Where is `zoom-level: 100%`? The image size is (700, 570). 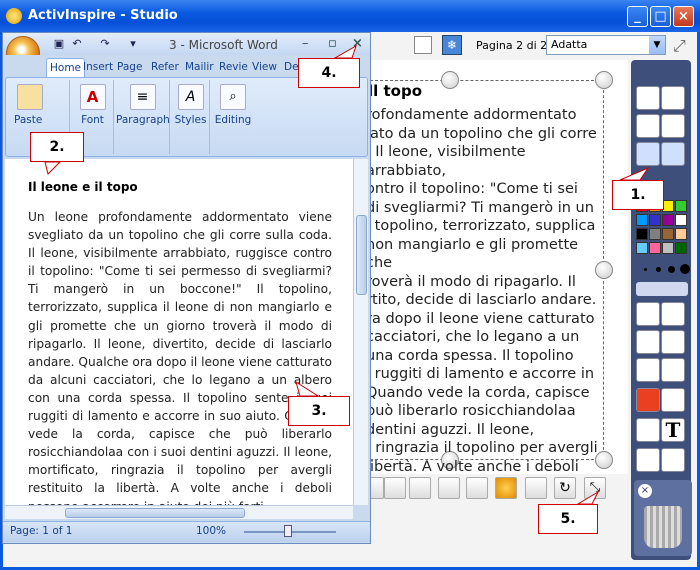 zoom-level: 100% is located at coordinates (211, 531).